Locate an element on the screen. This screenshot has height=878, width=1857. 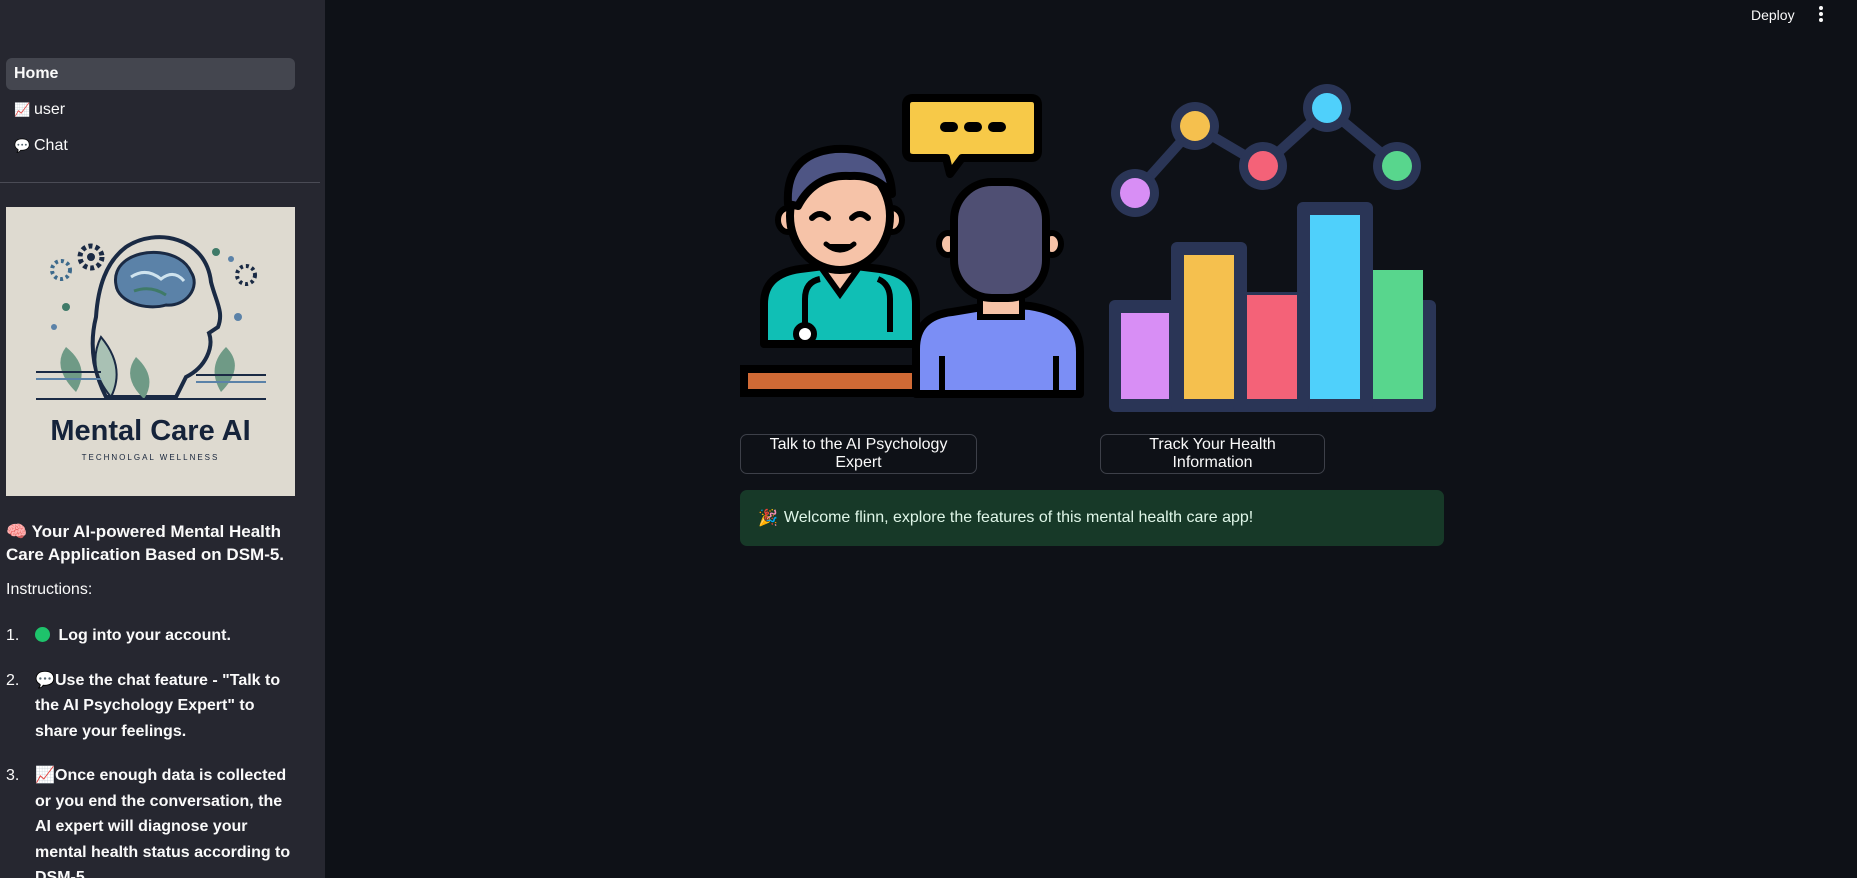
sidebar-item-label: Chat is located at coordinates (51, 145).